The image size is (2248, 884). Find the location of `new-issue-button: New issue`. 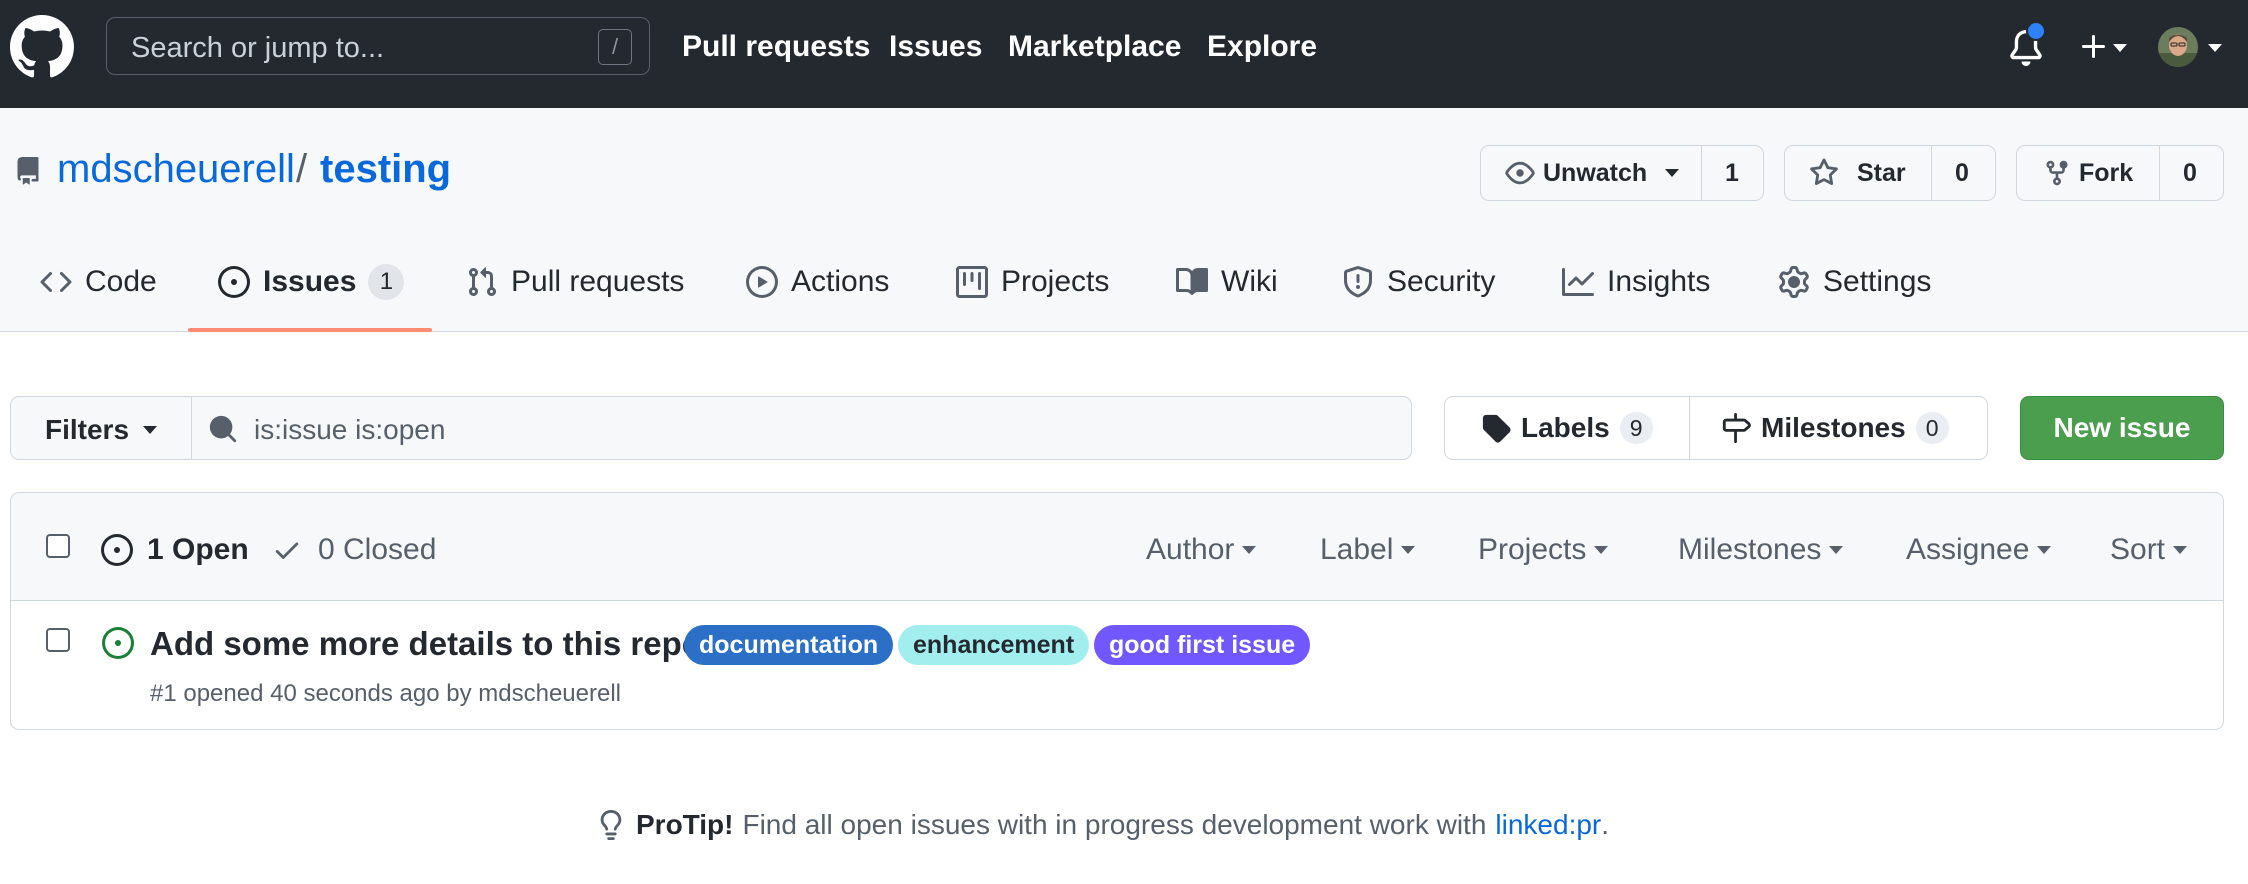

new-issue-button: New issue is located at coordinates (2122, 428).